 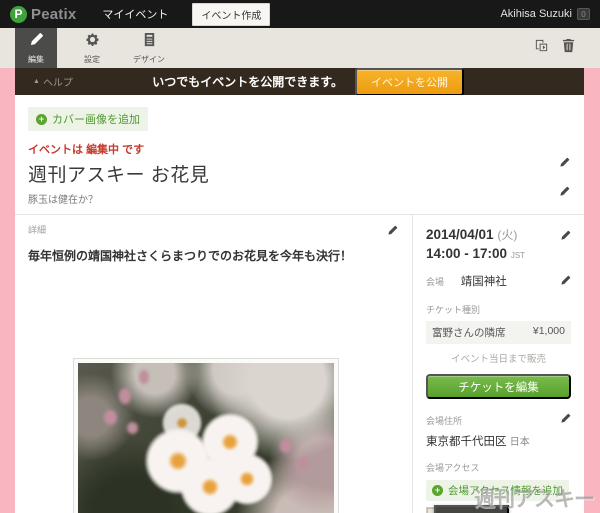 I want to click on event-photo-frame, so click(x=206, y=435).